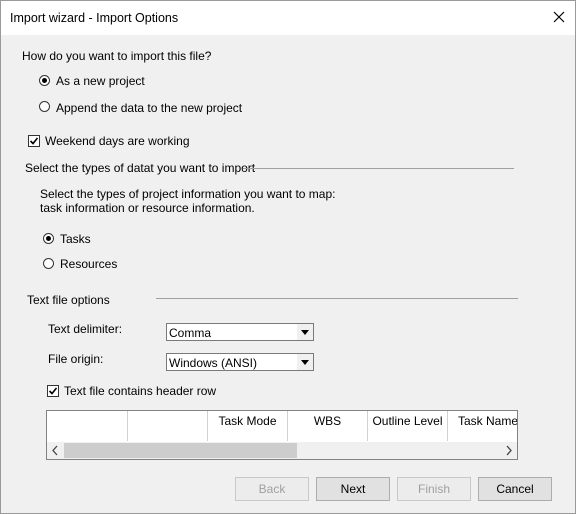  I want to click on radio-append-data-label: Append the data to the new project, so click(149, 108).